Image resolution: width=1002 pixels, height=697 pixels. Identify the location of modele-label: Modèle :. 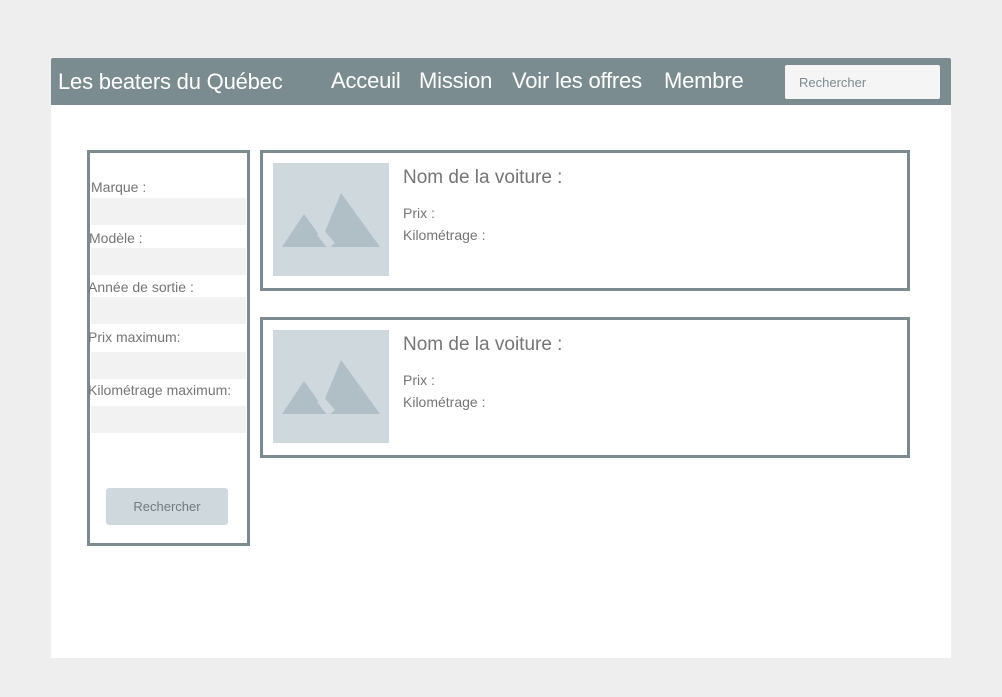
(116, 238).